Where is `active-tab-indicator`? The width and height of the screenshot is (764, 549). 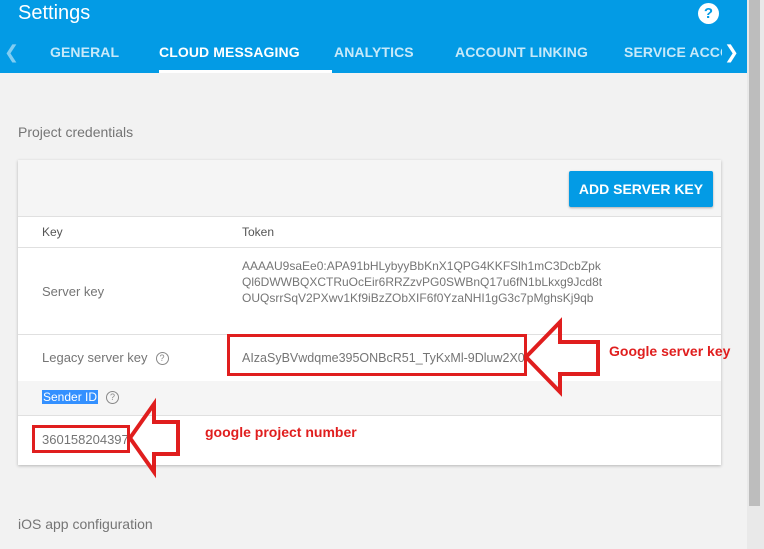 active-tab-indicator is located at coordinates (245, 71).